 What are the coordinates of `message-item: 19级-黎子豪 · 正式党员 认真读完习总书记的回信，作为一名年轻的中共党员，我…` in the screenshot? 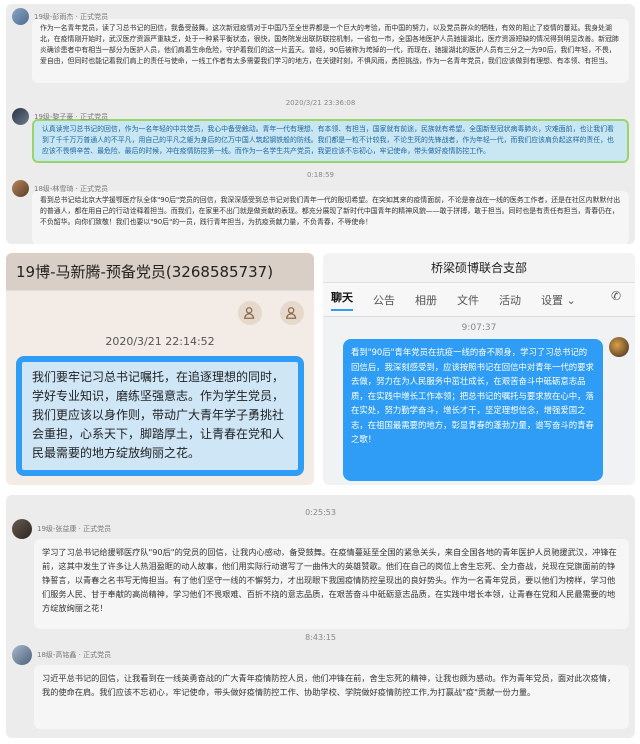 It's located at (320, 135).